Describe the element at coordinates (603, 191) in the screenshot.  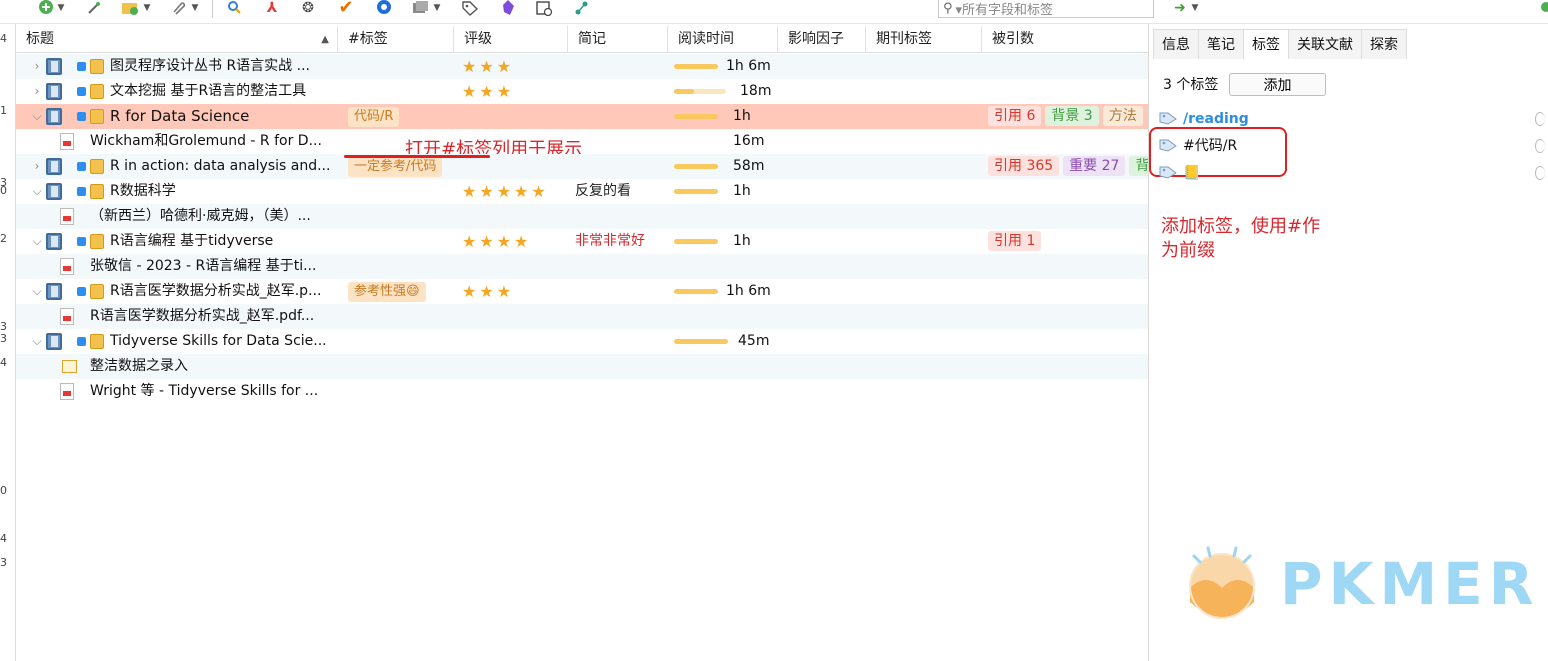
I see `row-note: 反复的看` at that location.